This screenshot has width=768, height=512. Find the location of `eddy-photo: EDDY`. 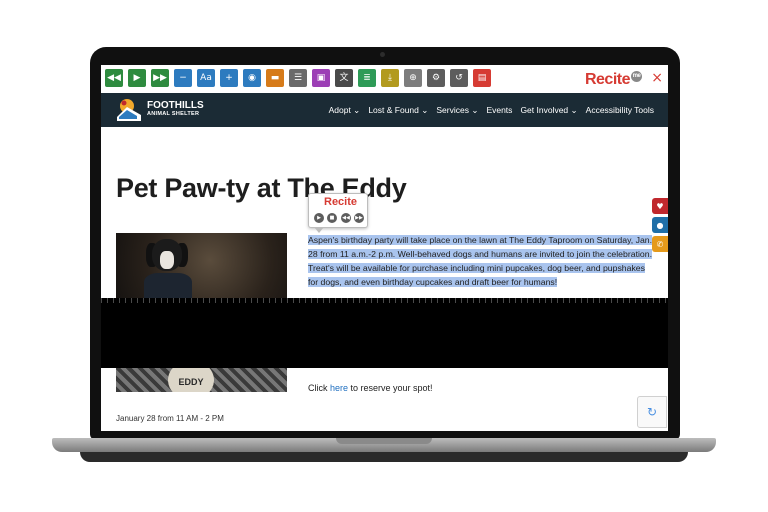

eddy-photo: EDDY is located at coordinates (201, 380).